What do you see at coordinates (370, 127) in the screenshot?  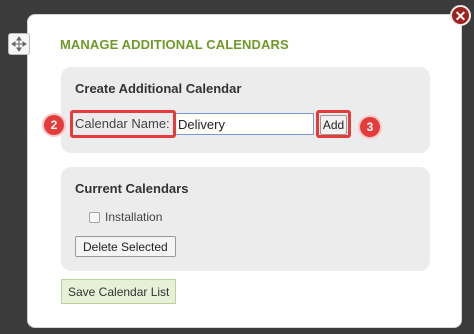 I see `step-badge-3: 3` at bounding box center [370, 127].